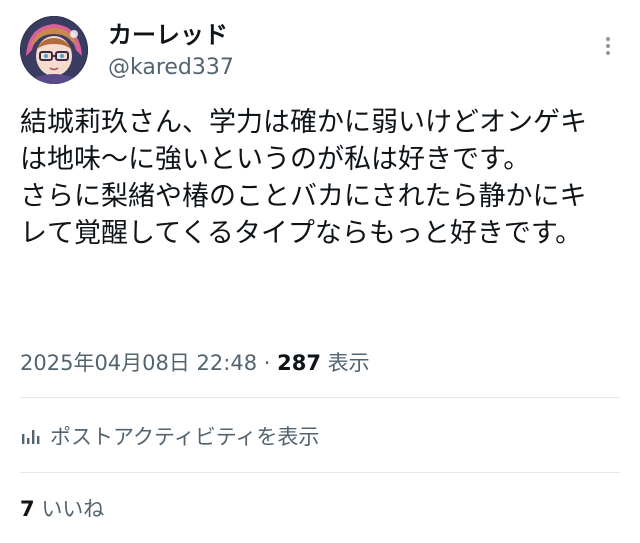 This screenshot has height=543, width=640. Describe the element at coordinates (185, 437) in the screenshot. I see `post-activity-label: ポストアクティビティを表示` at that location.